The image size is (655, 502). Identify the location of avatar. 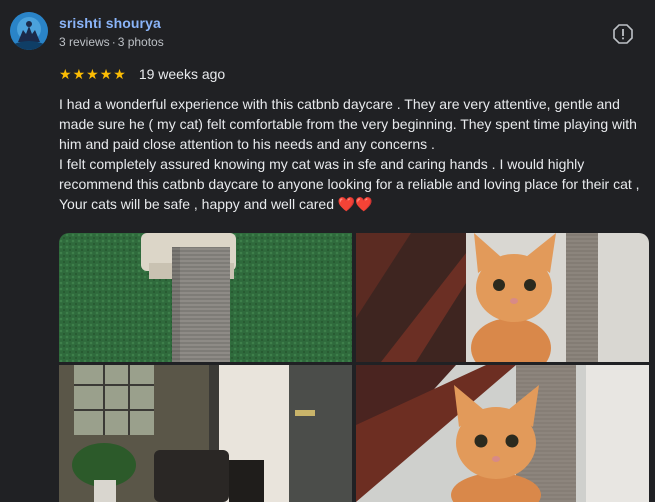
(29, 31).